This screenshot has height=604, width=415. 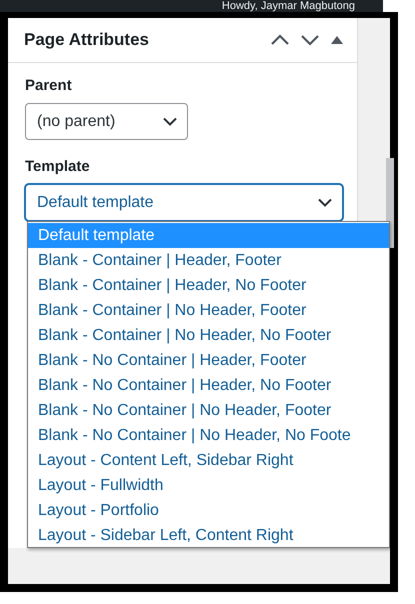 What do you see at coordinates (208, 460) in the screenshot?
I see `dropdown-option: Layout - Content Left, Sidebar Right` at bounding box center [208, 460].